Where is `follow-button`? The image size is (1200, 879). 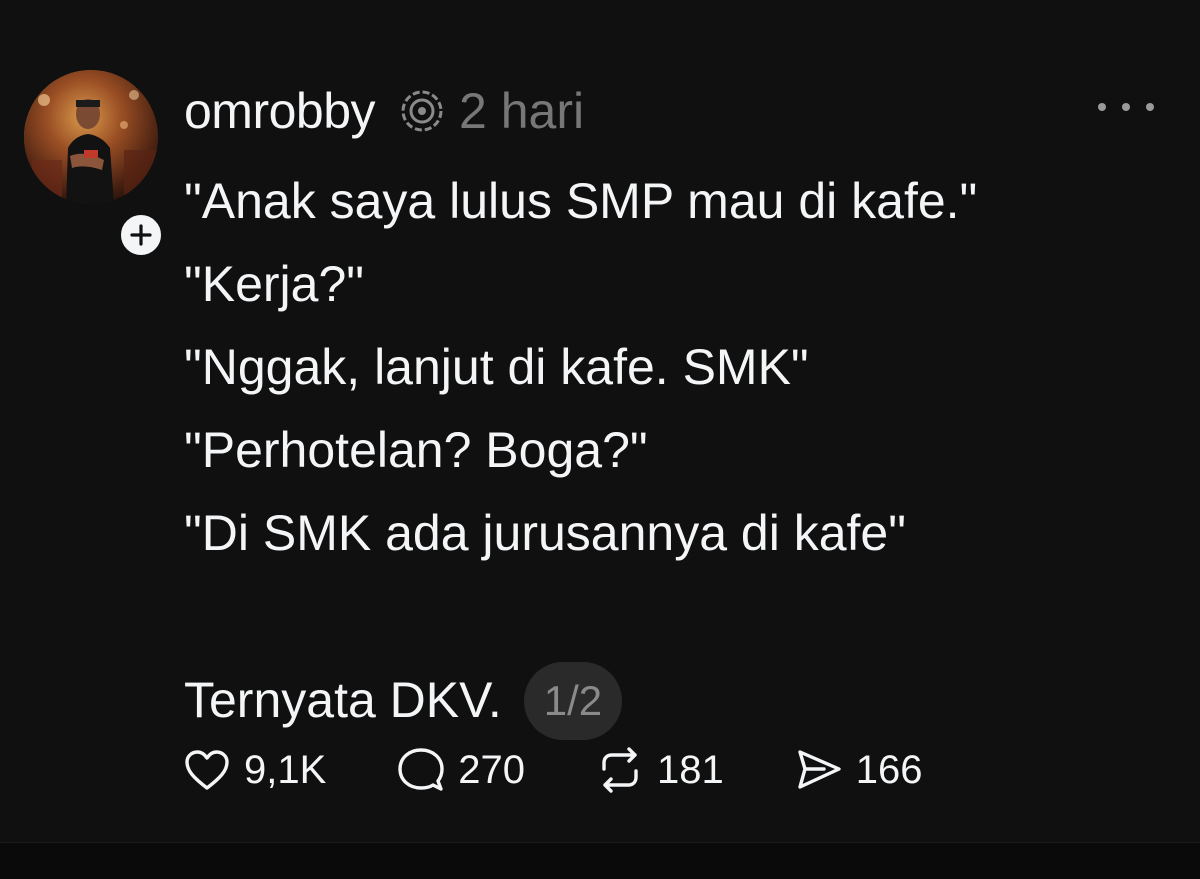
follow-button is located at coordinates (141, 235).